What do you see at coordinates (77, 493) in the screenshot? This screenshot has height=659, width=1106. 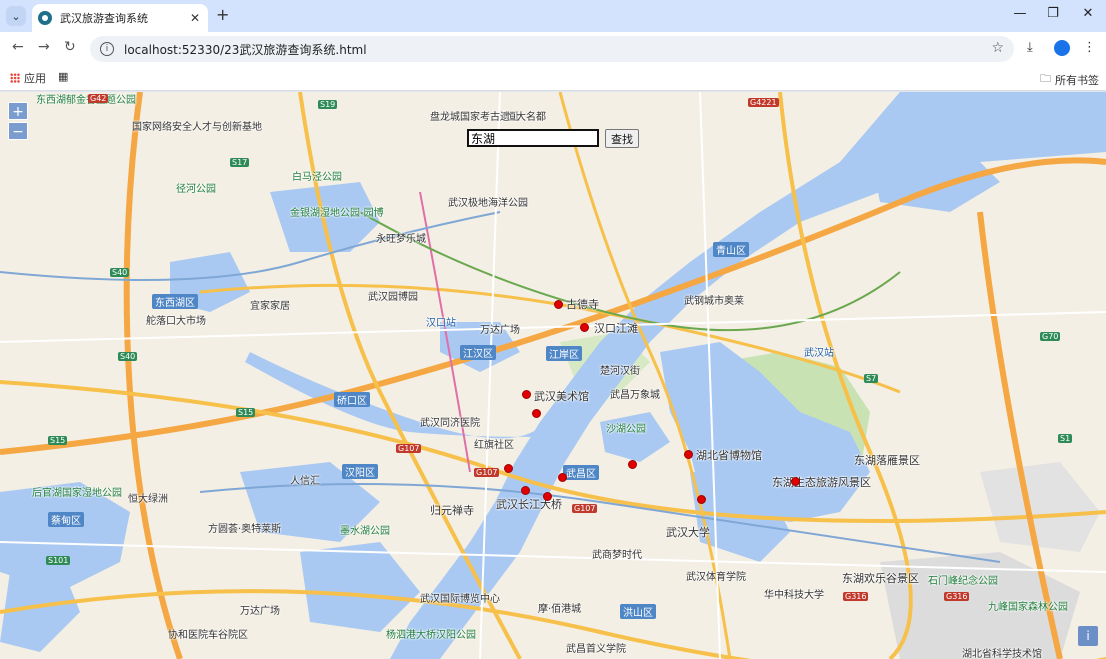 I see `map-label: 后官湖国家湿地公园` at bounding box center [77, 493].